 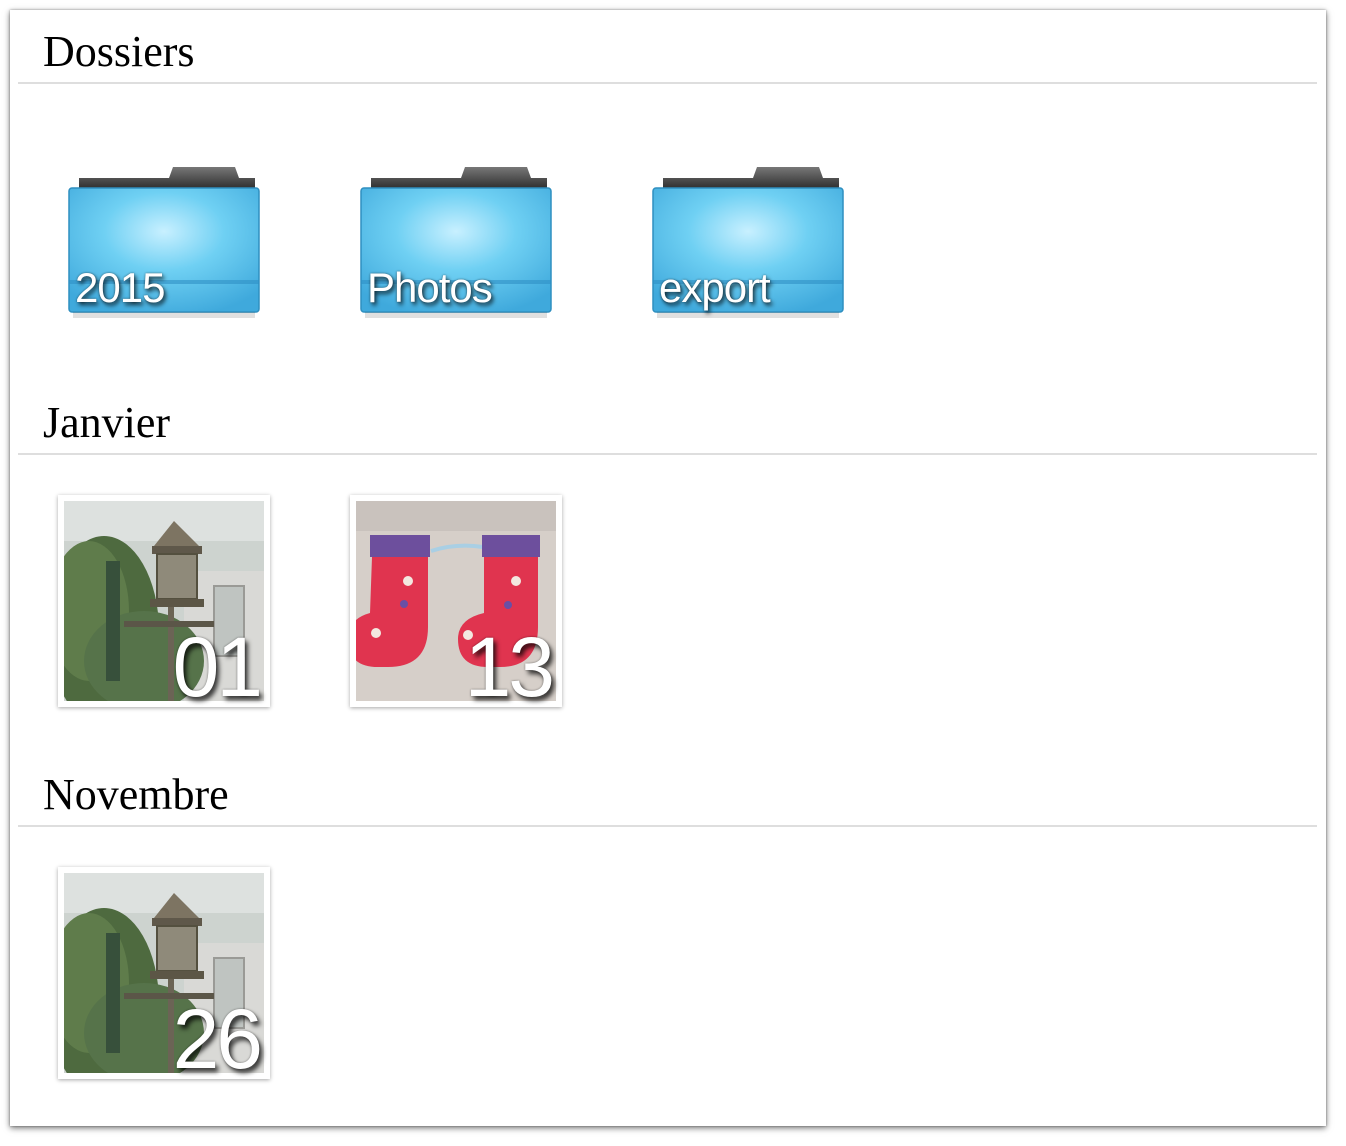 I want to click on folder-label: export, so click(x=715, y=287).